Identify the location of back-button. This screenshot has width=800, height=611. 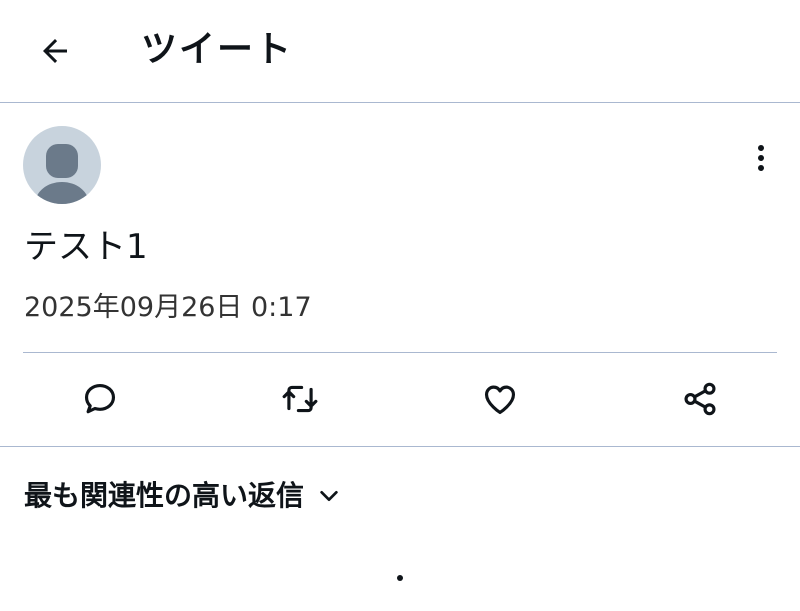
(55, 51).